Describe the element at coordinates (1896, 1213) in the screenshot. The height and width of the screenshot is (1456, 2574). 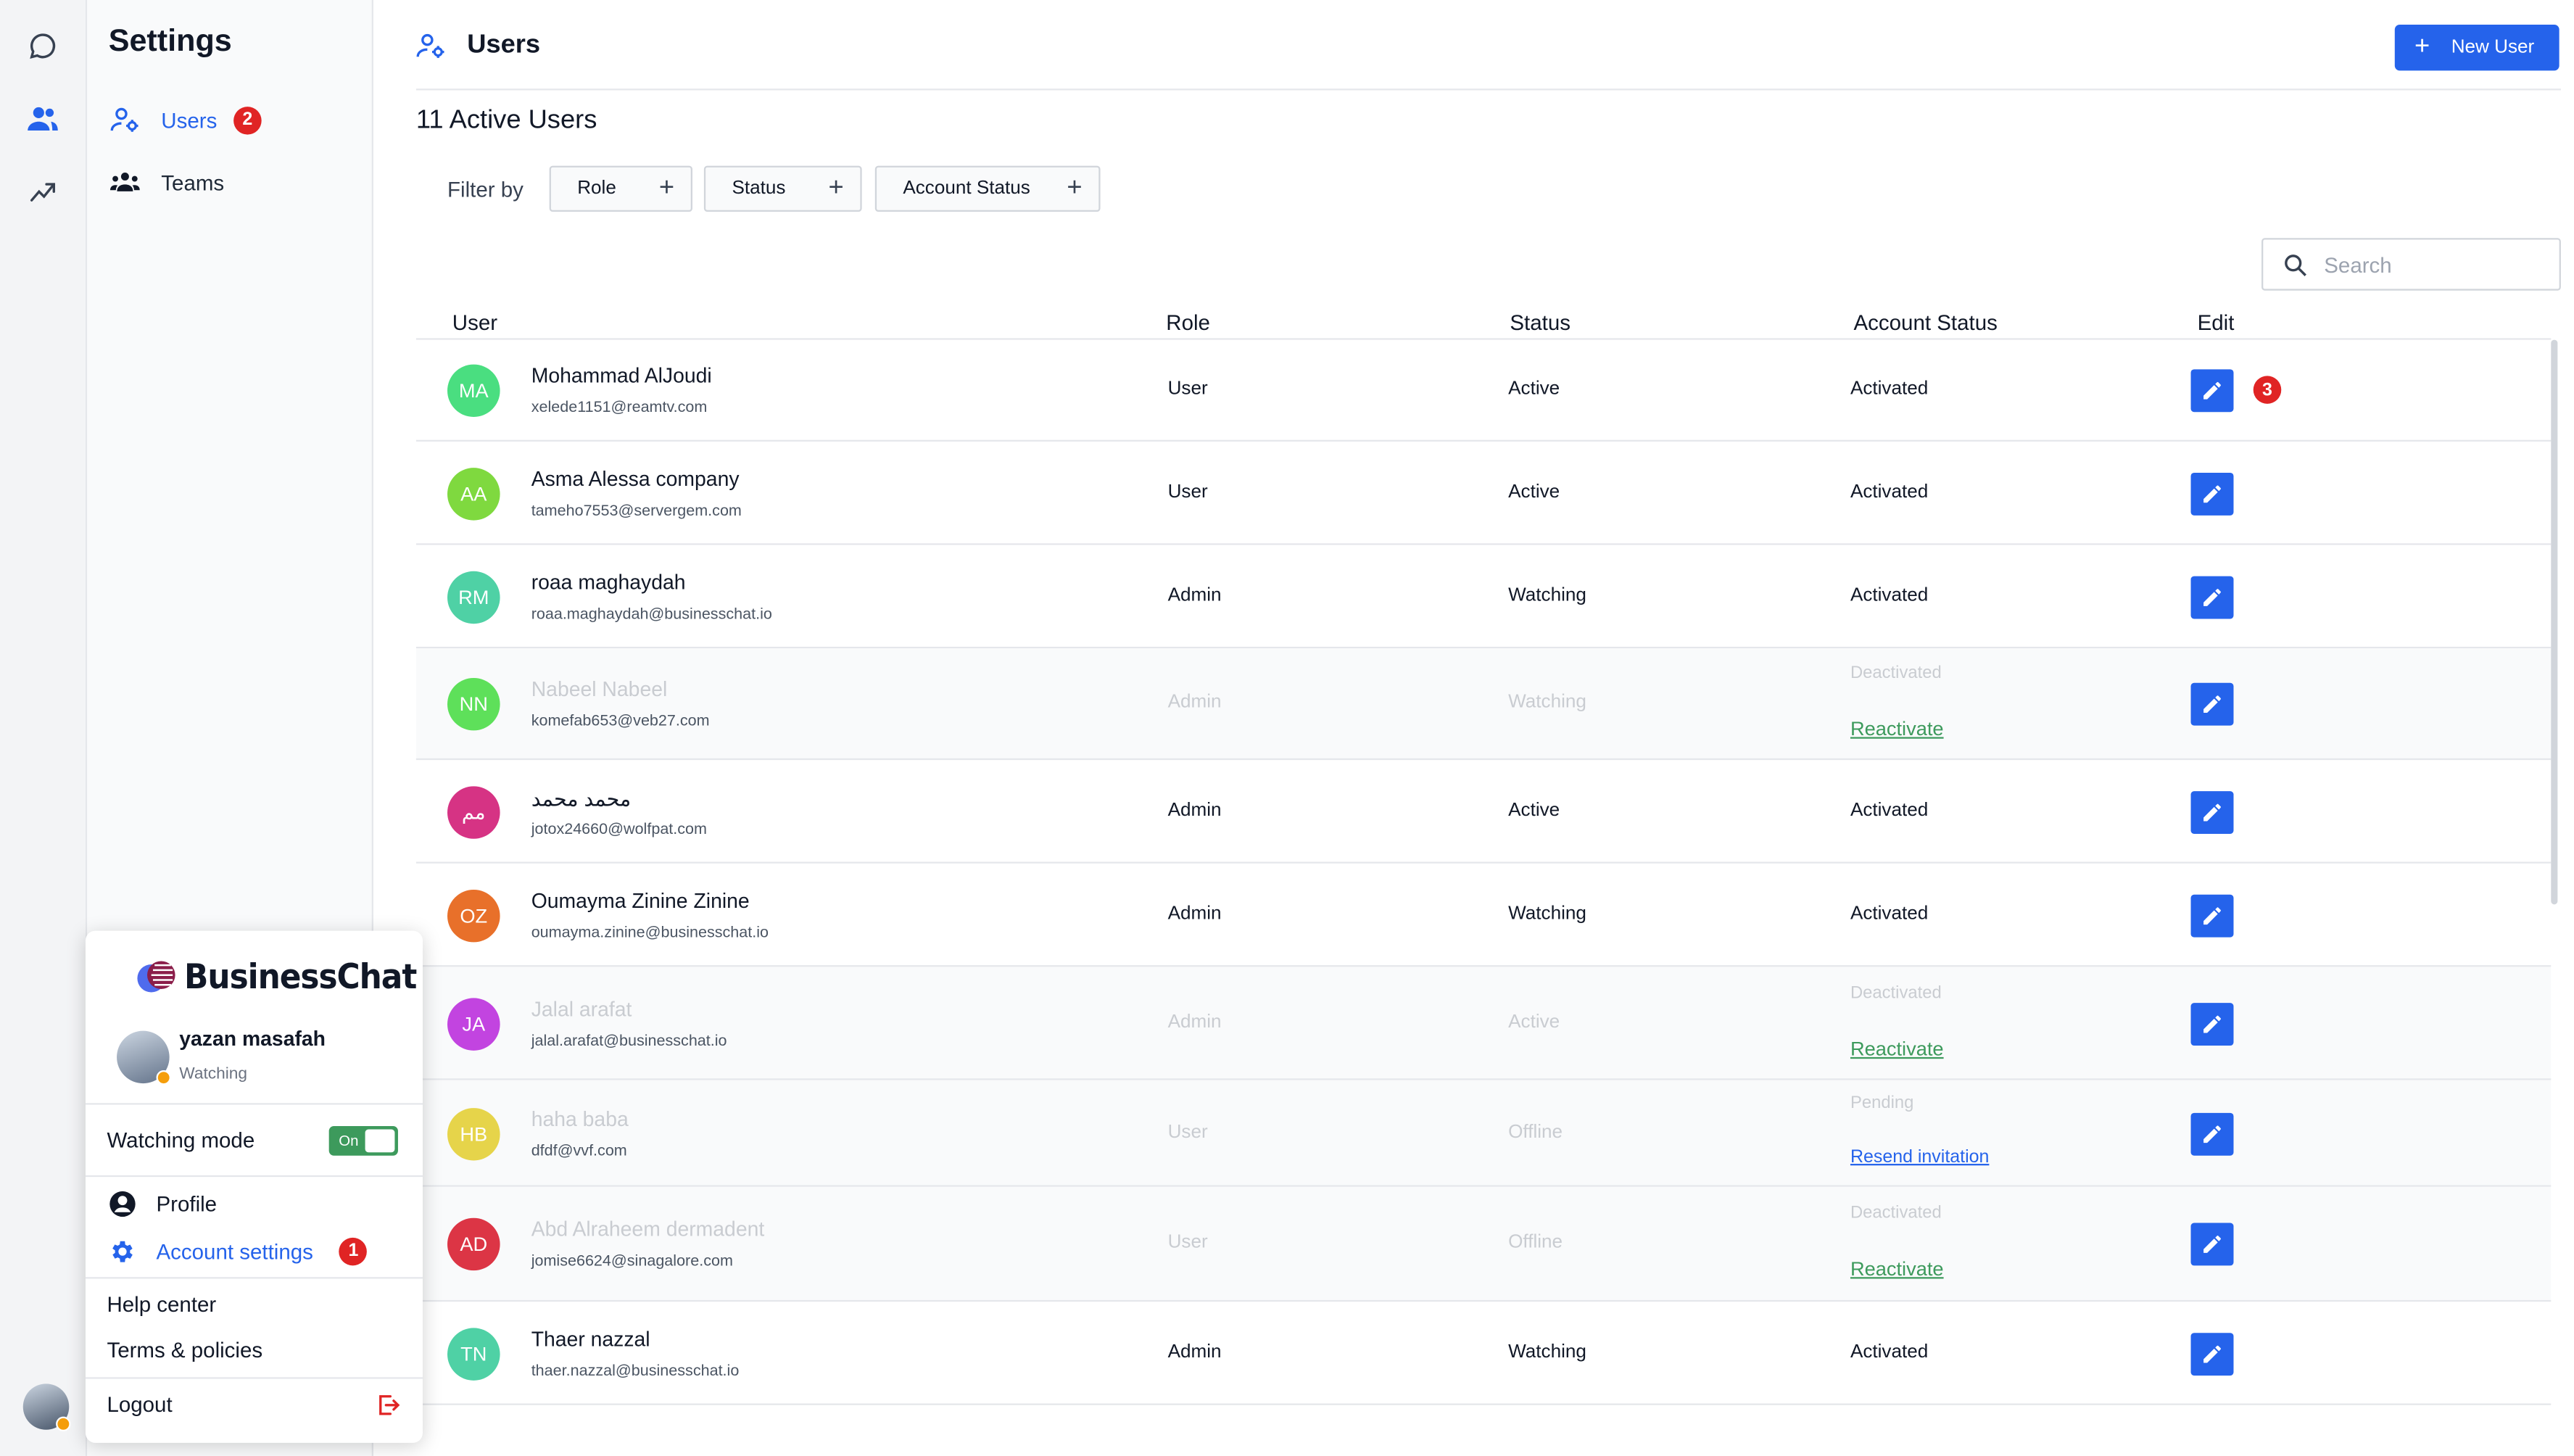
I see `account-status: Deactivated` at that location.